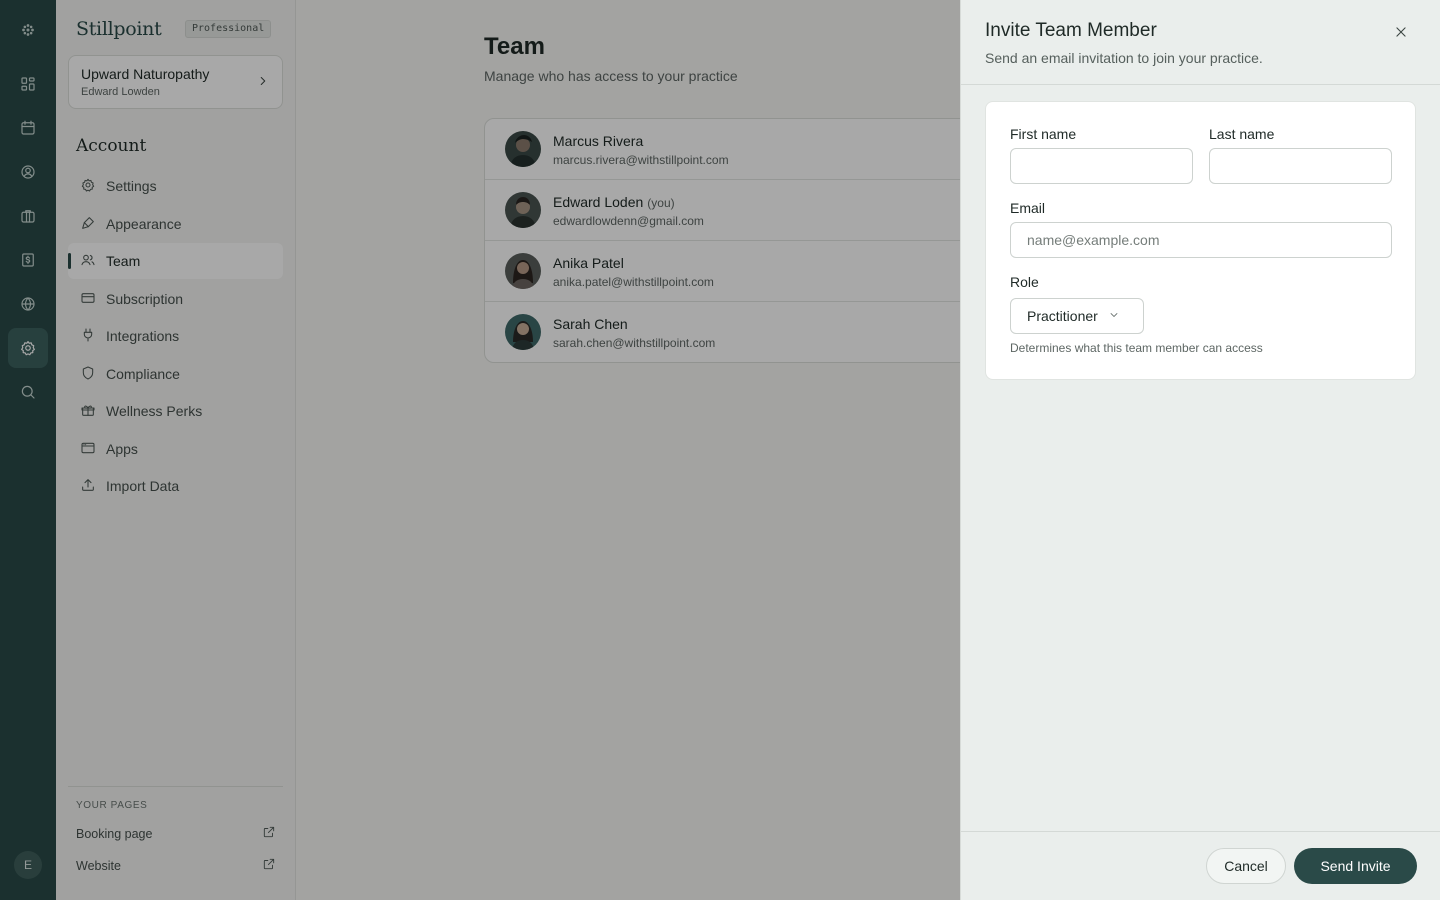 This screenshot has height=900, width=1440. I want to click on first-name-label: First name, so click(1043, 134).